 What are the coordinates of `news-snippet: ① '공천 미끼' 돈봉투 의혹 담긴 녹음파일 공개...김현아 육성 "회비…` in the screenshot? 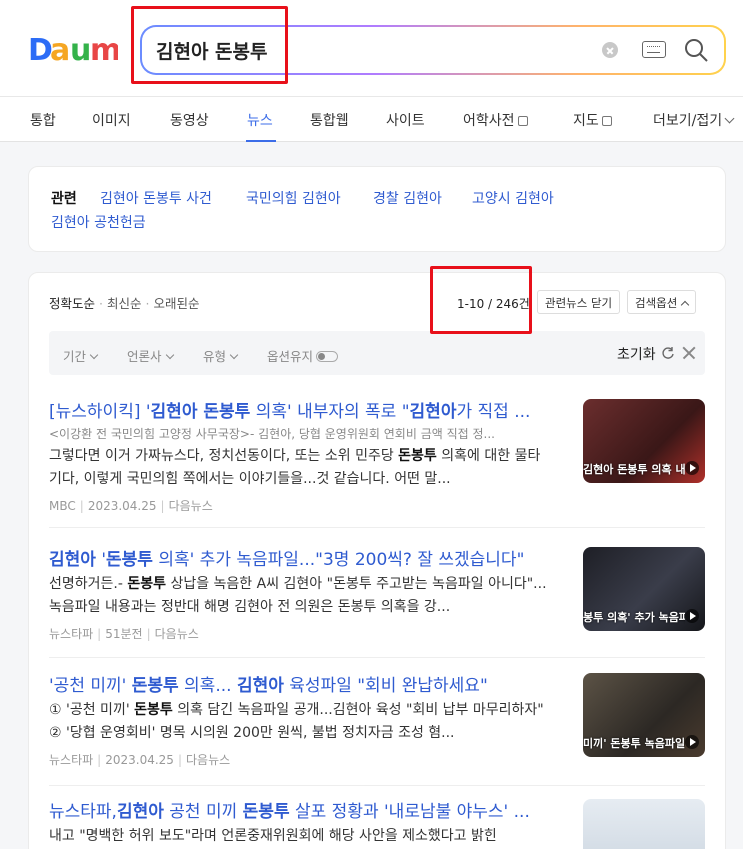 It's located at (296, 721).